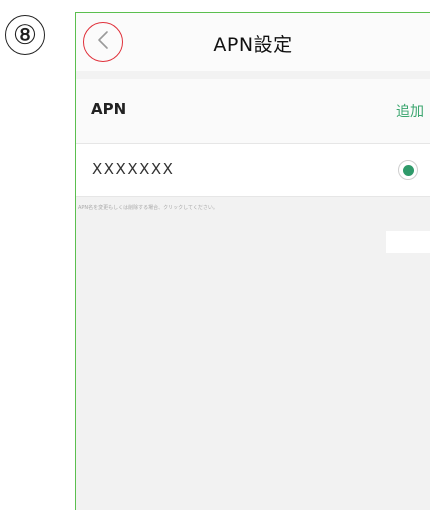  I want to click on apn-section-label: APN, so click(109, 109).